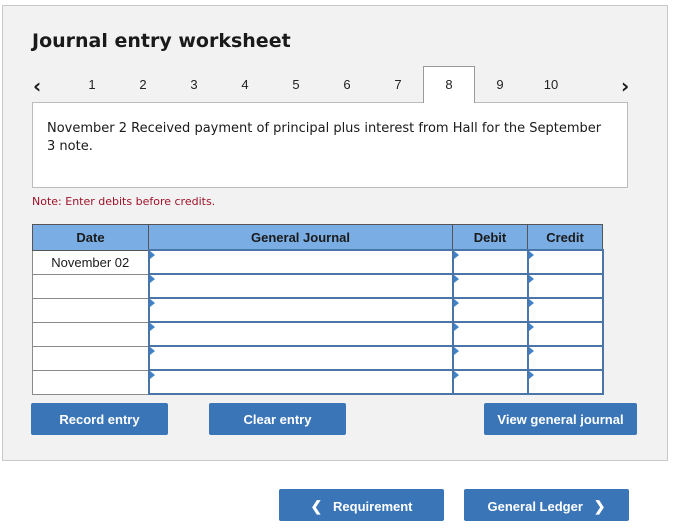 The image size is (686, 532). Describe the element at coordinates (245, 85) in the screenshot. I see `tab-4: 4` at that location.